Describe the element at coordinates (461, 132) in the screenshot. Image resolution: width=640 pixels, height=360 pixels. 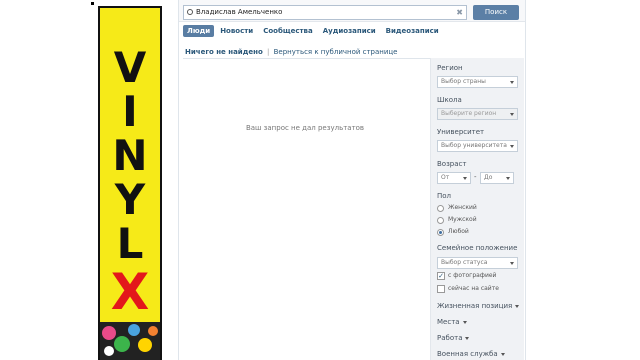
I see `university-label: Университет` at that location.